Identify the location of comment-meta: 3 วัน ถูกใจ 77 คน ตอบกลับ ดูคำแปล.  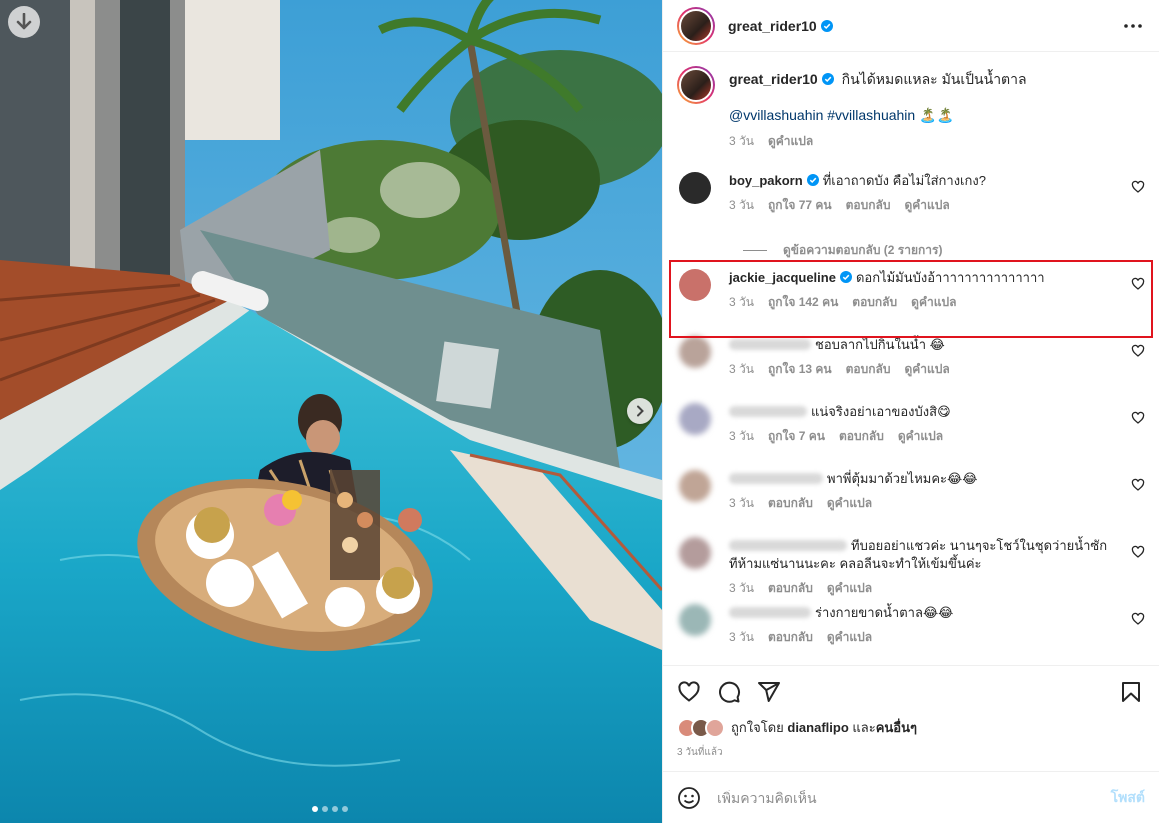
(857, 205).